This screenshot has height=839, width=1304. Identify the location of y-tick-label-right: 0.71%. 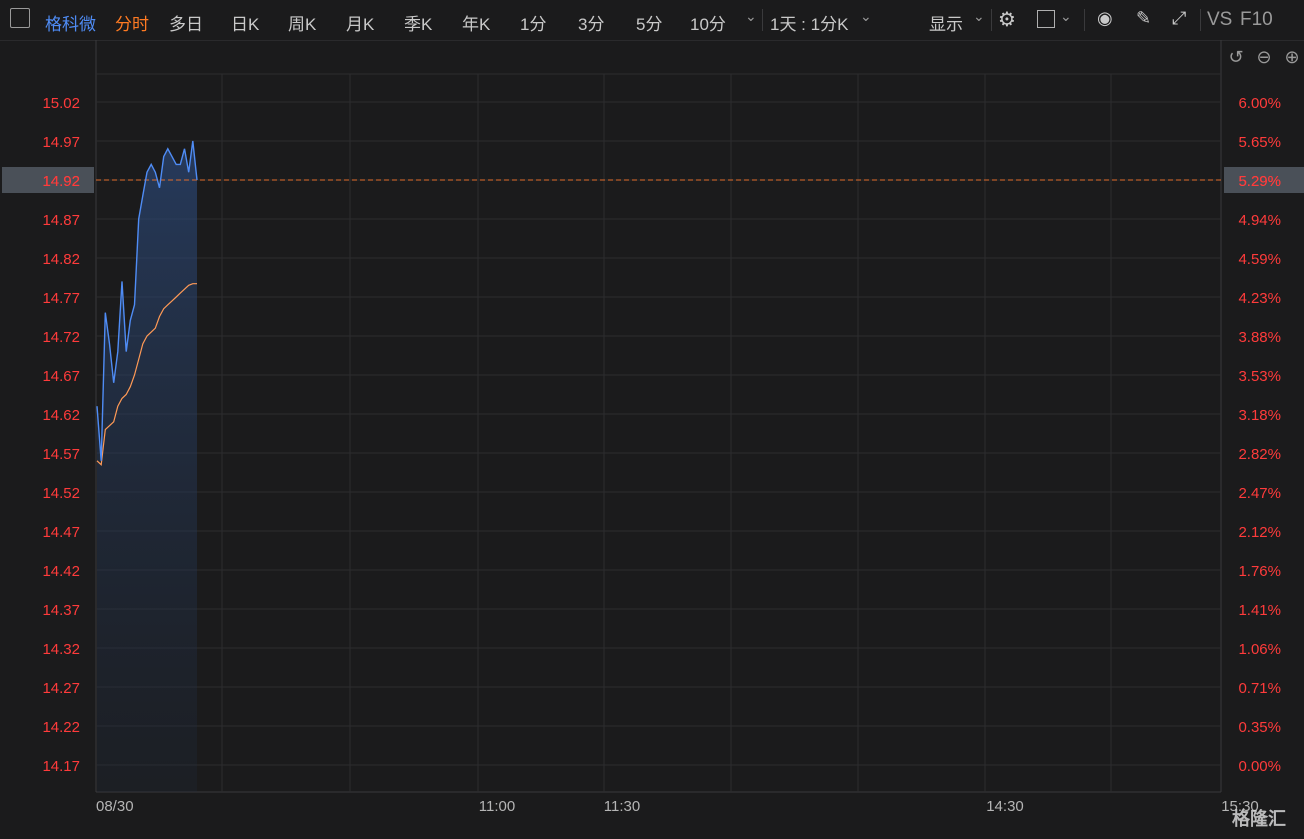
(1259, 688).